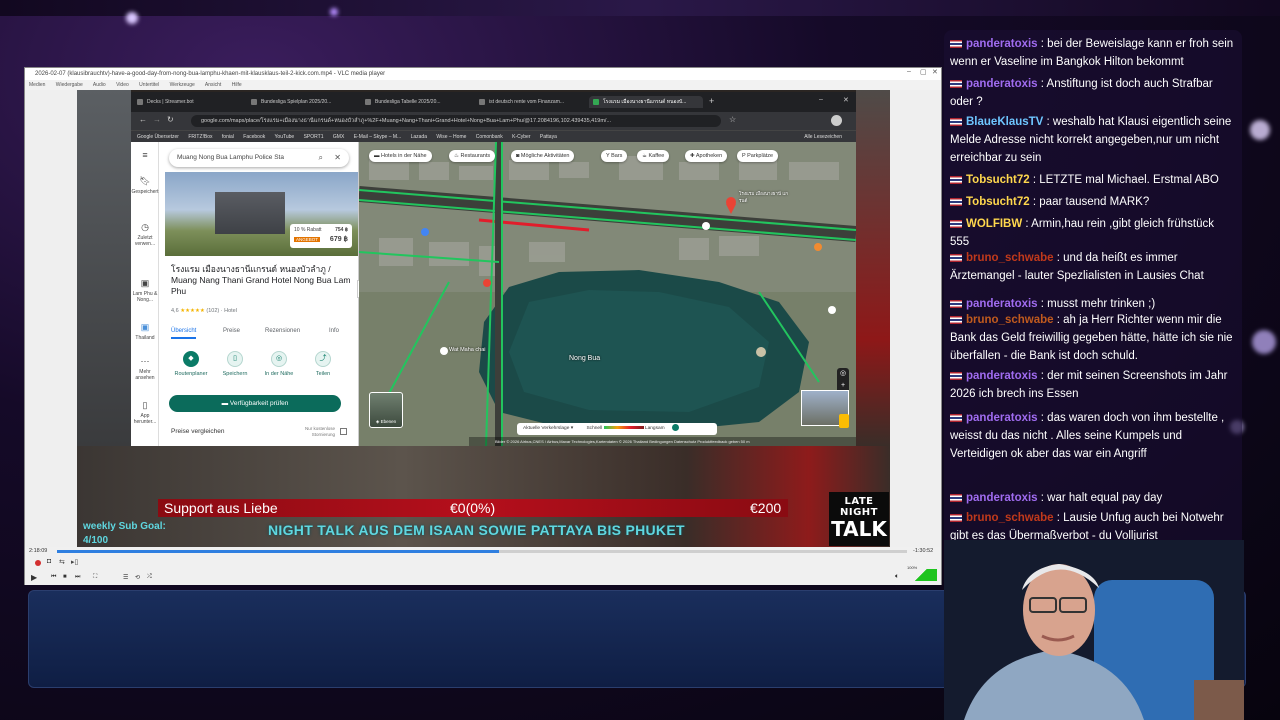 This screenshot has height=720, width=1280. What do you see at coordinates (338, 137) in the screenshot?
I see `bookmark-item: GMX` at bounding box center [338, 137].